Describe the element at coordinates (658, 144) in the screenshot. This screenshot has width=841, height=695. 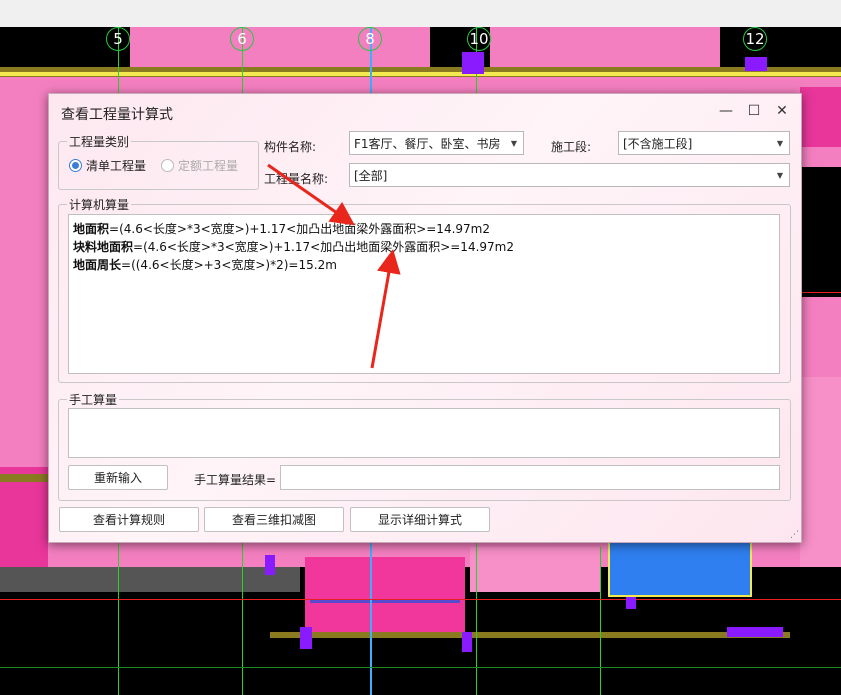
I see `stage-value: [不含施工段]` at that location.